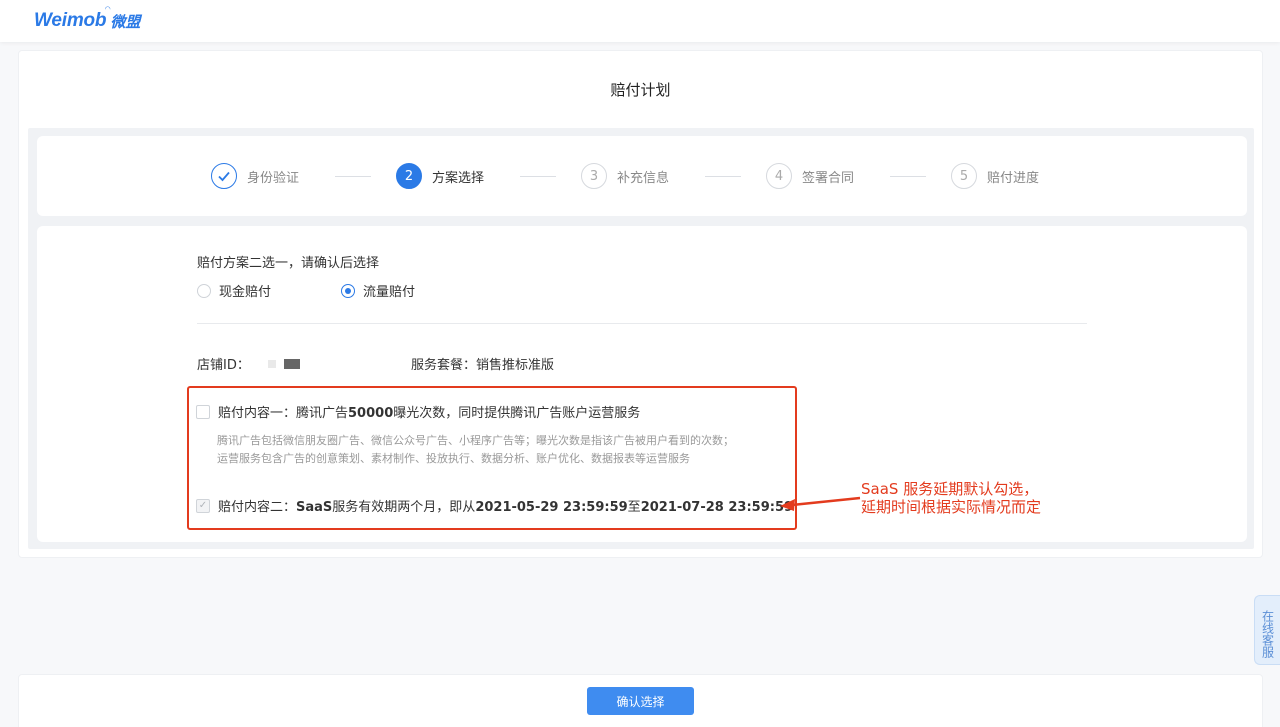 Image resolution: width=1280 pixels, height=727 pixels. Describe the element at coordinates (964, 176) in the screenshot. I see `step-number: 5` at that location.